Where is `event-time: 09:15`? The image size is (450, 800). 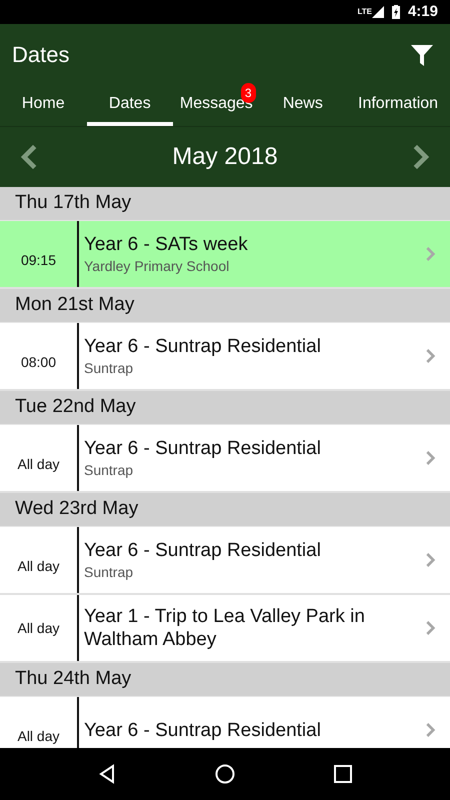 event-time: 09:15 is located at coordinates (38, 260).